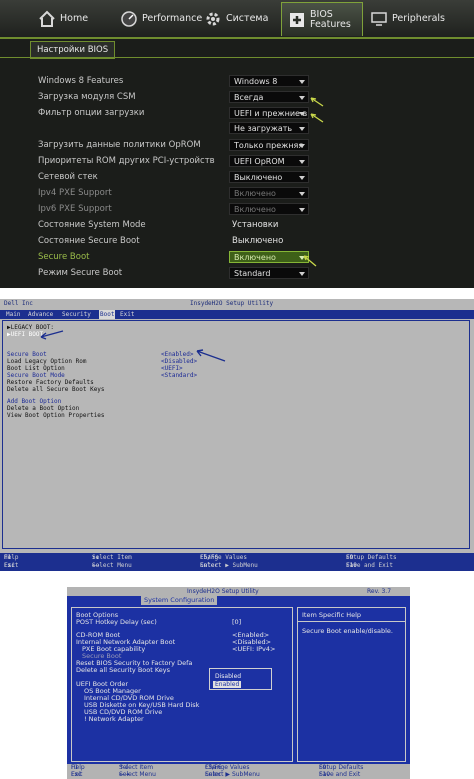  I want to click on dropdown-secure-boot-mode: Standard, so click(269, 273).